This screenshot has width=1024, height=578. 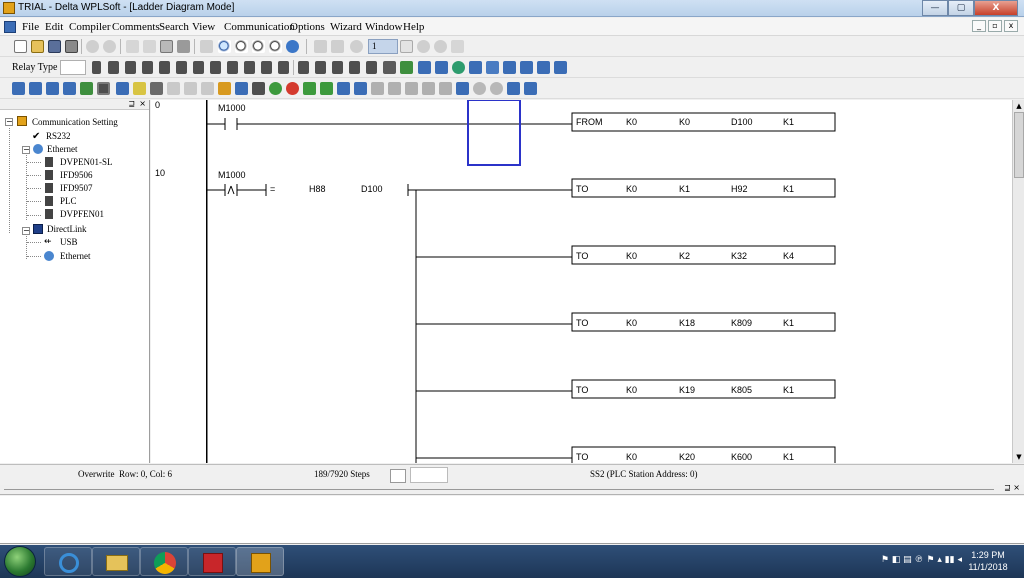 I want to click on delete-line-icon, so click(x=303, y=67).